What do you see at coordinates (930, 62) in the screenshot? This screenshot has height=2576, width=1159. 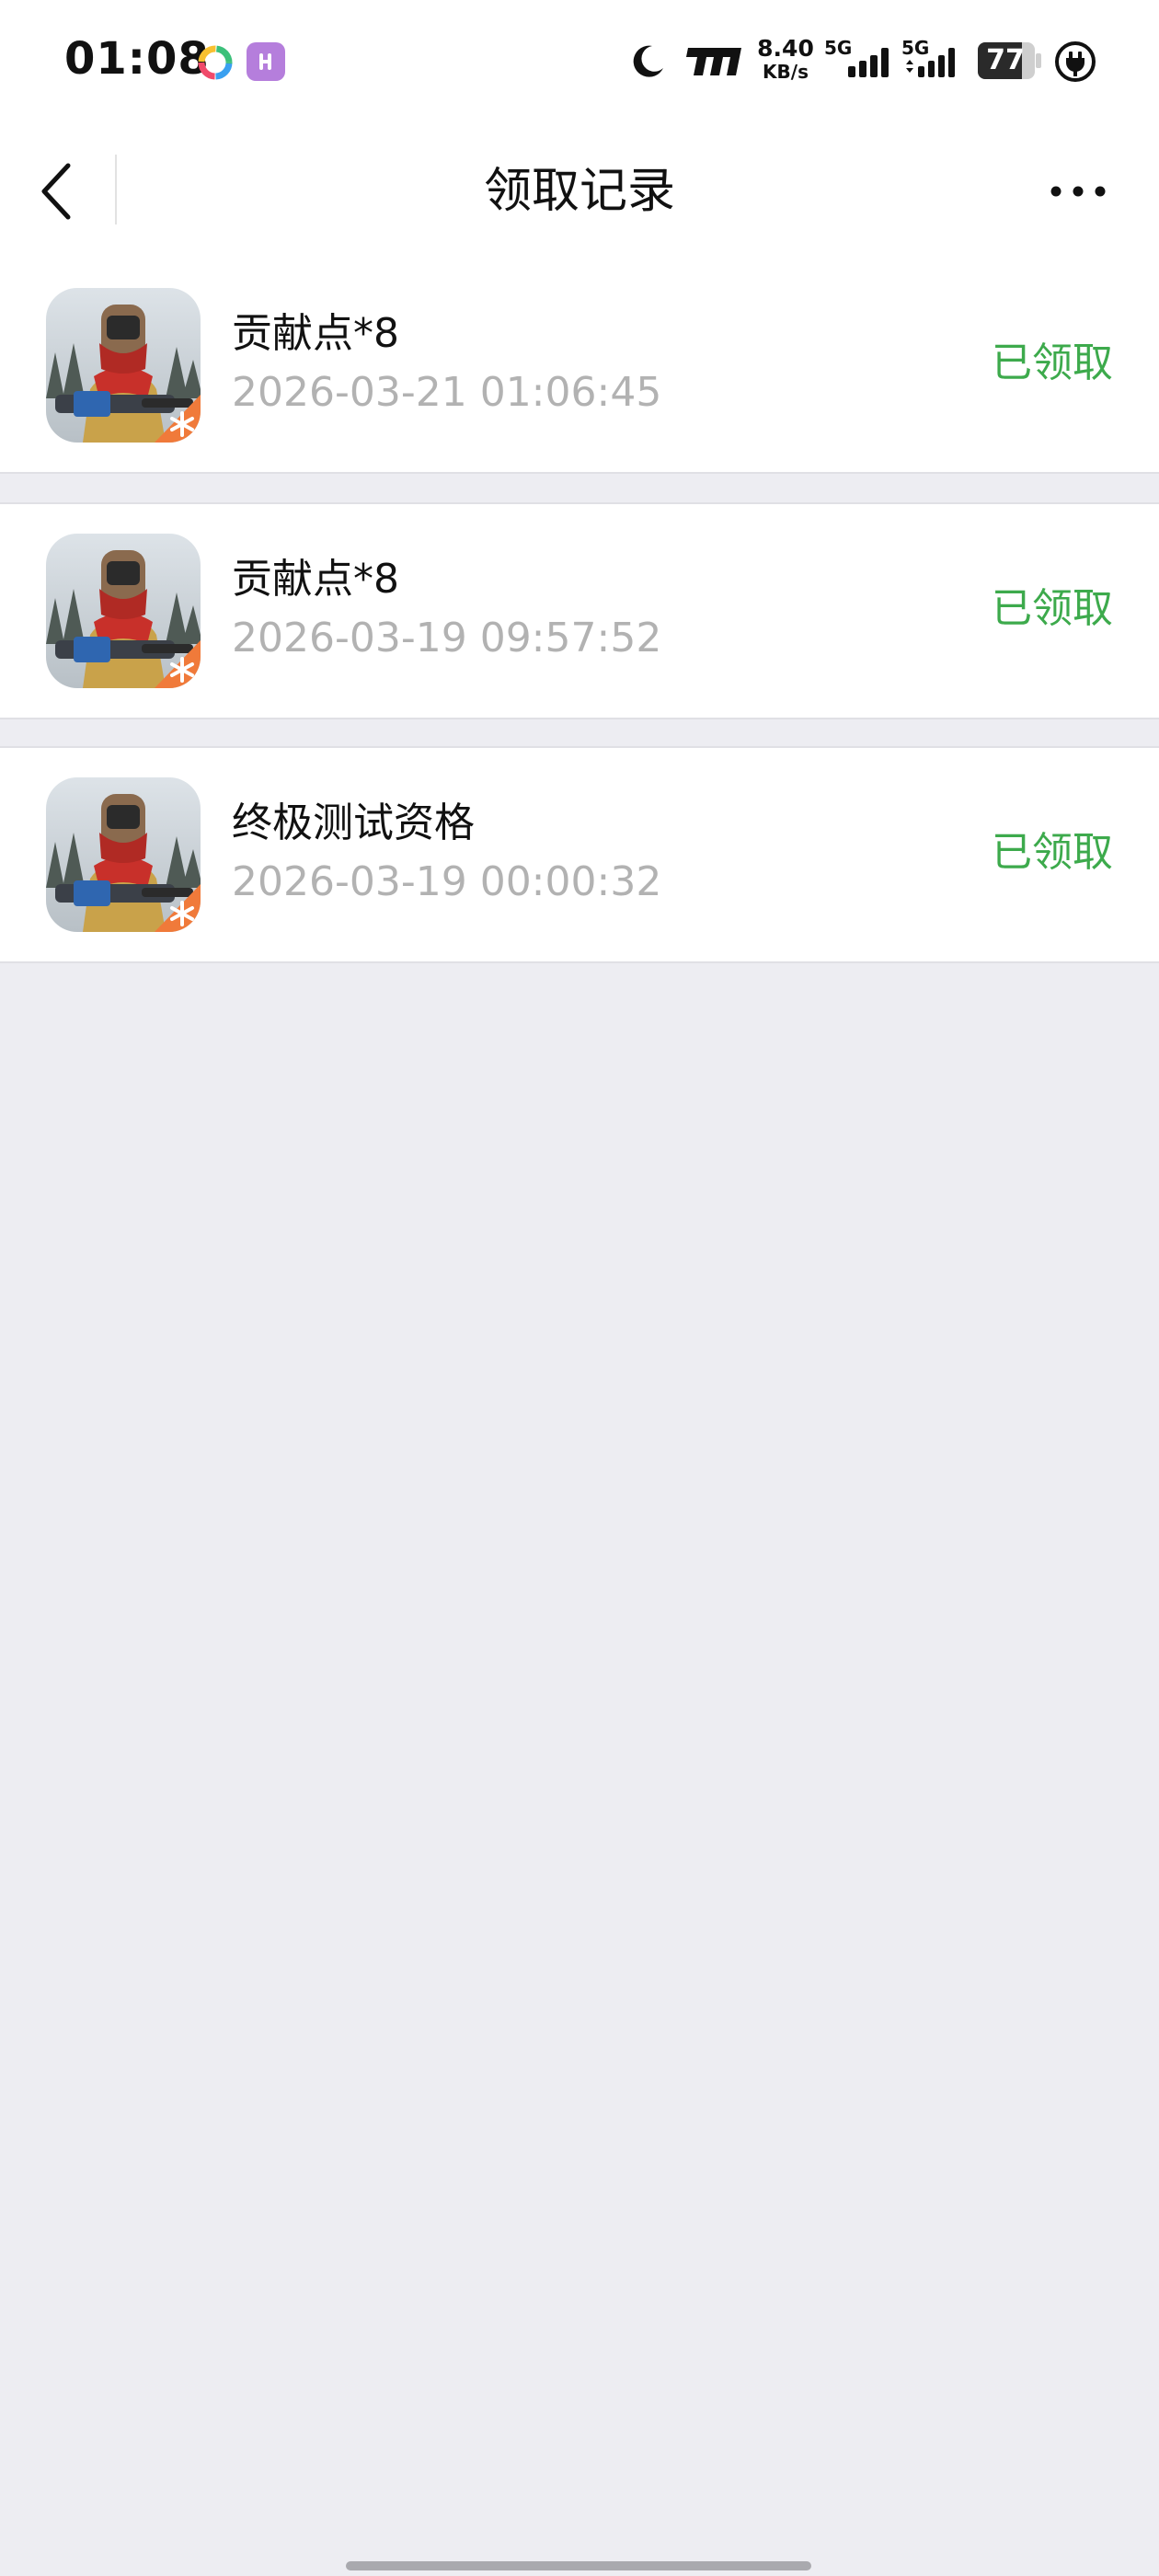 I see `sim2-signal-icon` at bounding box center [930, 62].